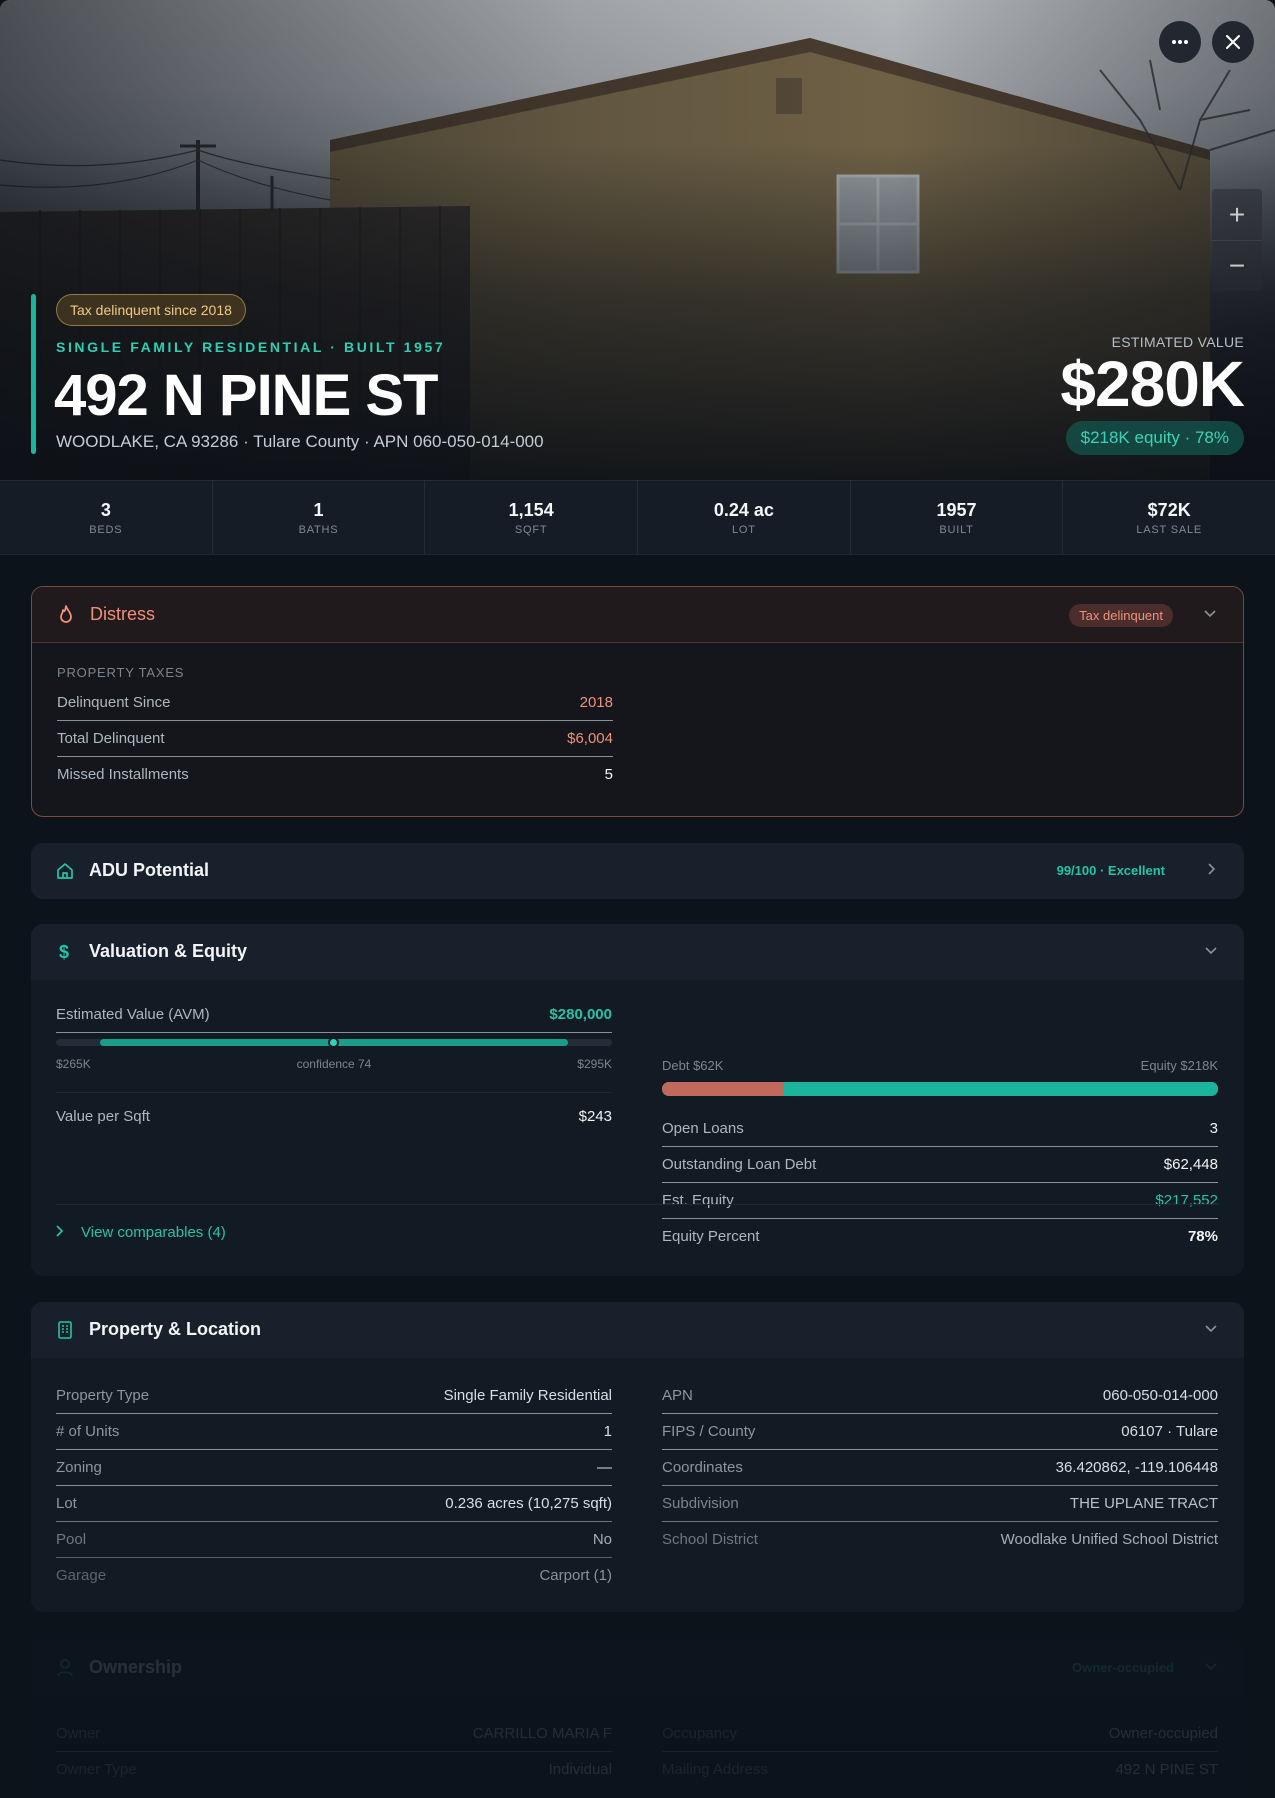  I want to click on table-row: Mailing Address 492 N PINE ST, so click(940, 1769).